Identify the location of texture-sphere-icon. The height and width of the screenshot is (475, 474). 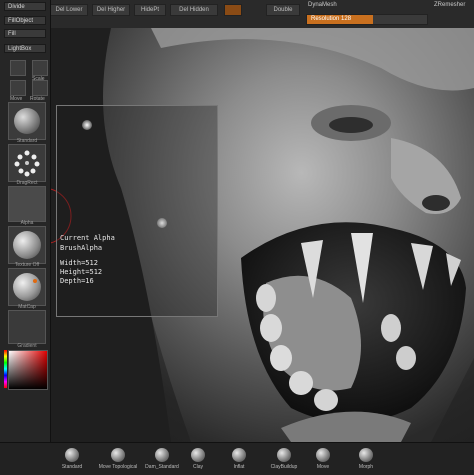
(27, 245).